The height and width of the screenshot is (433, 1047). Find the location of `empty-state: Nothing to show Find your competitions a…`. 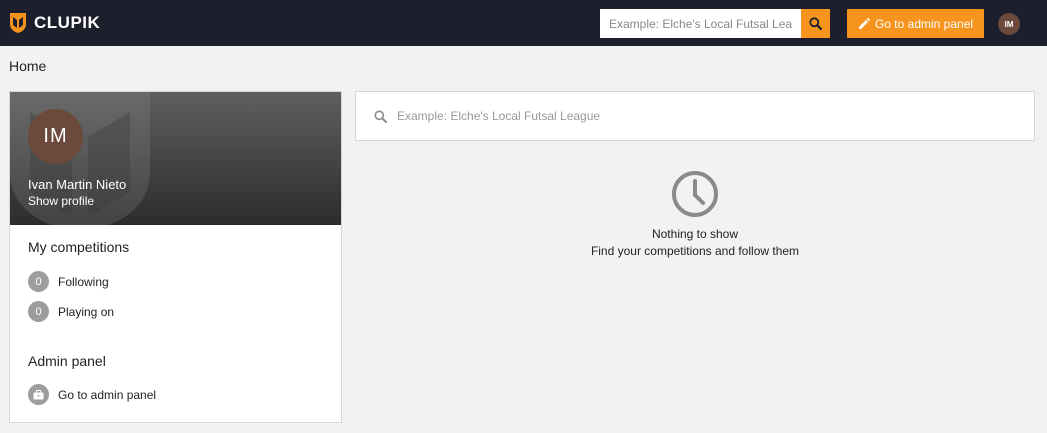

empty-state: Nothing to show Find your competitions a… is located at coordinates (695, 214).